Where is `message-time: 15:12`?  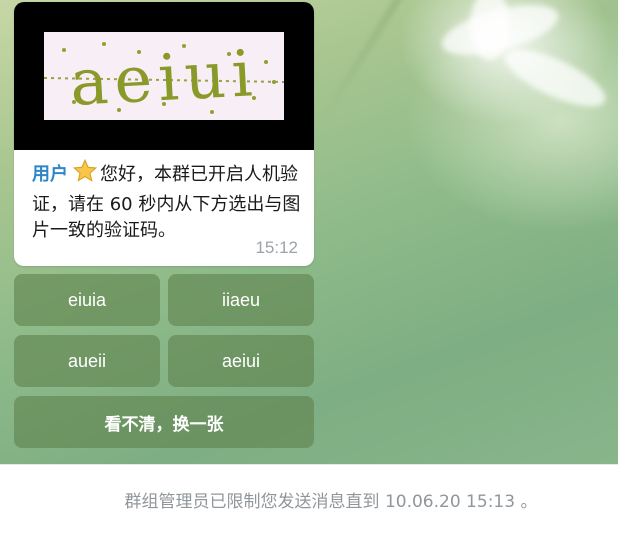 message-time: 15:12 is located at coordinates (276, 247).